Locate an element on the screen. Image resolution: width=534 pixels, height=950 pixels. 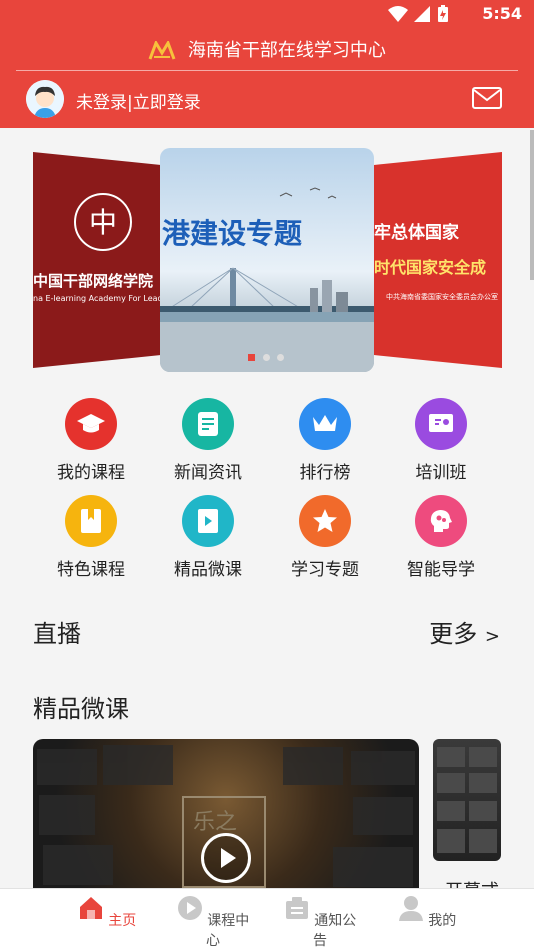
play-icon is located at coordinates (228, 858).